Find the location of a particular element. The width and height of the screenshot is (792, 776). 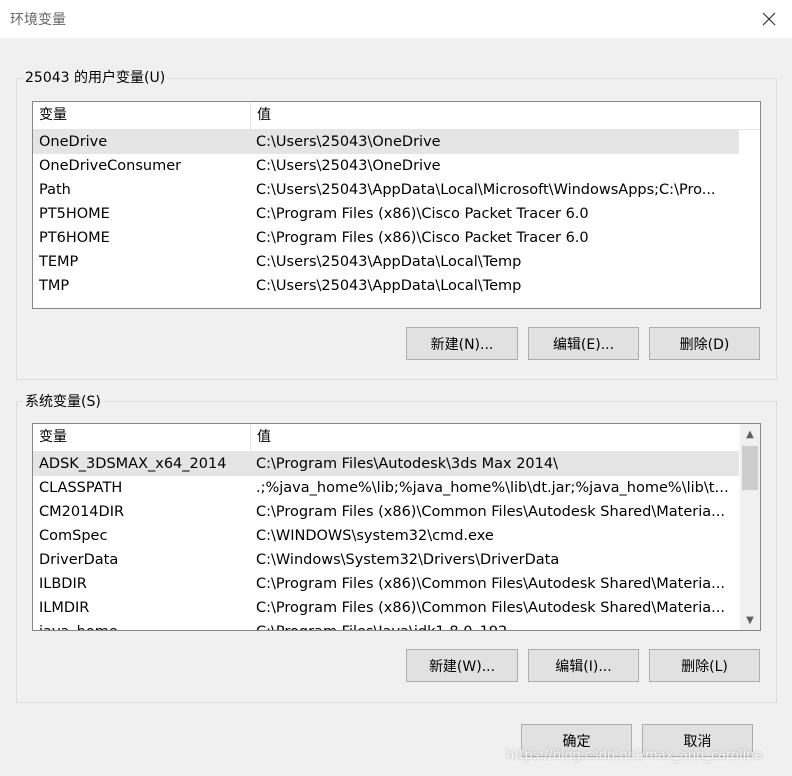

list-item: ComSpec C:\WINDOWS\system32\cmd.exe is located at coordinates (386, 536).